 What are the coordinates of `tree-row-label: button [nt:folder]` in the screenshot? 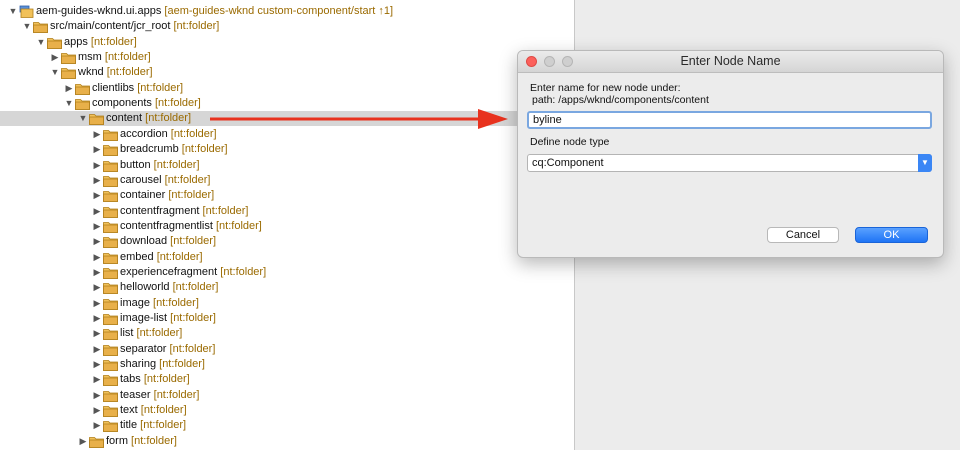 It's located at (160, 165).